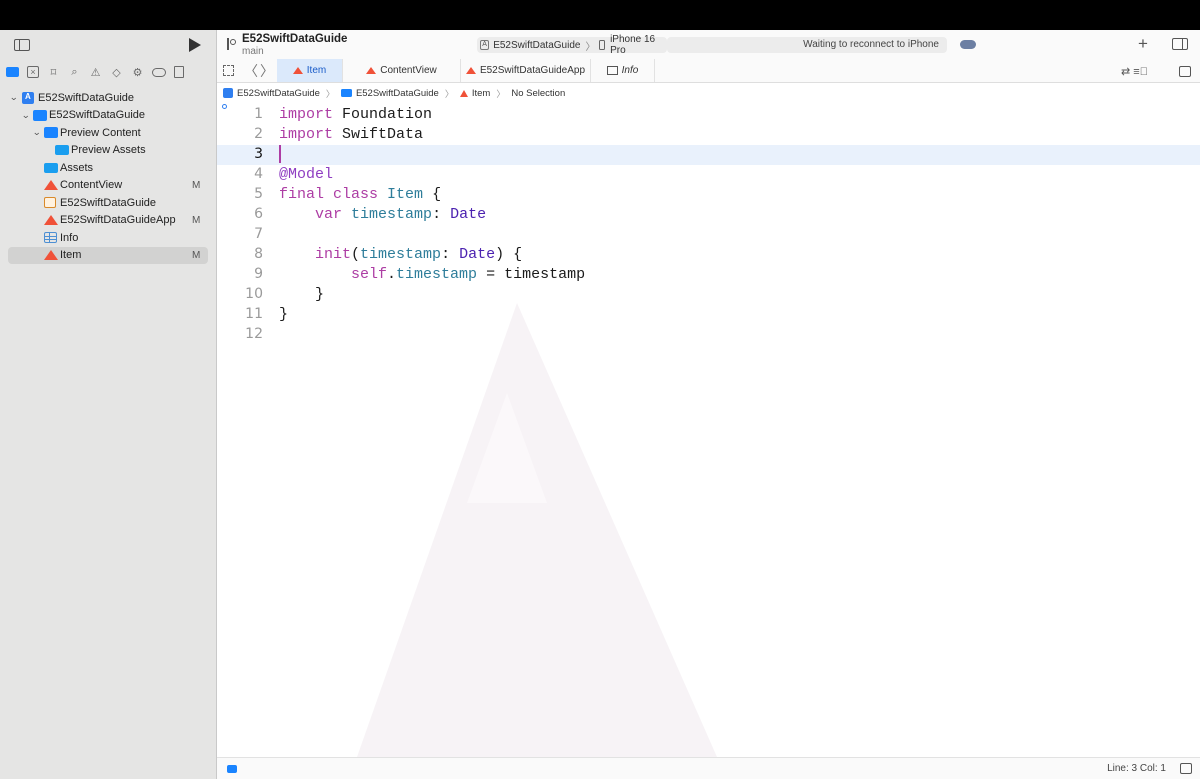  What do you see at coordinates (108, 238) in the screenshot?
I see `tree-item-info: Info` at bounding box center [108, 238].